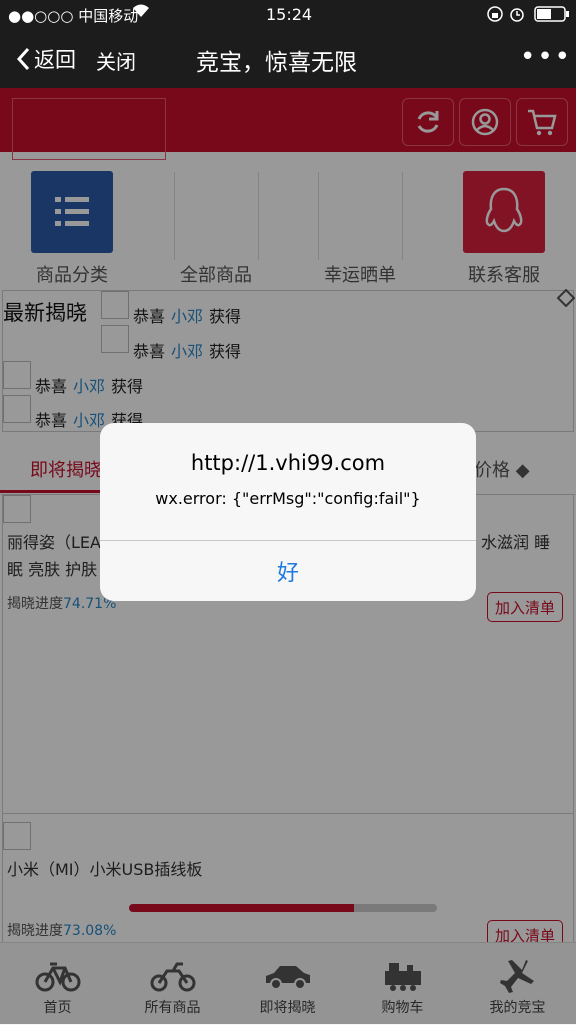 Image resolution: width=576 pixels, height=1025 pixels. What do you see at coordinates (288, 571) in the screenshot?
I see `alert-ok-button: 好` at bounding box center [288, 571].